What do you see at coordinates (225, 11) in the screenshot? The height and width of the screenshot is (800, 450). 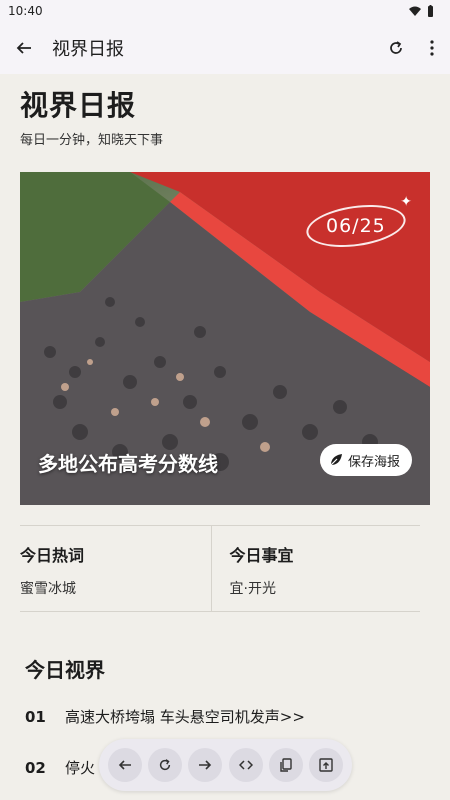 I see `status-bar: 10:40` at bounding box center [225, 11].